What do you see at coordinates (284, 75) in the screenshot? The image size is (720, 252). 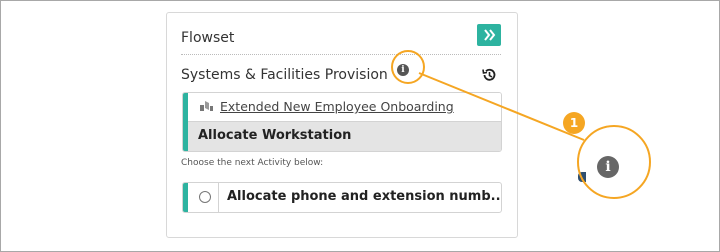 I see `section-title: Systems & Facilities Provision` at bounding box center [284, 75].